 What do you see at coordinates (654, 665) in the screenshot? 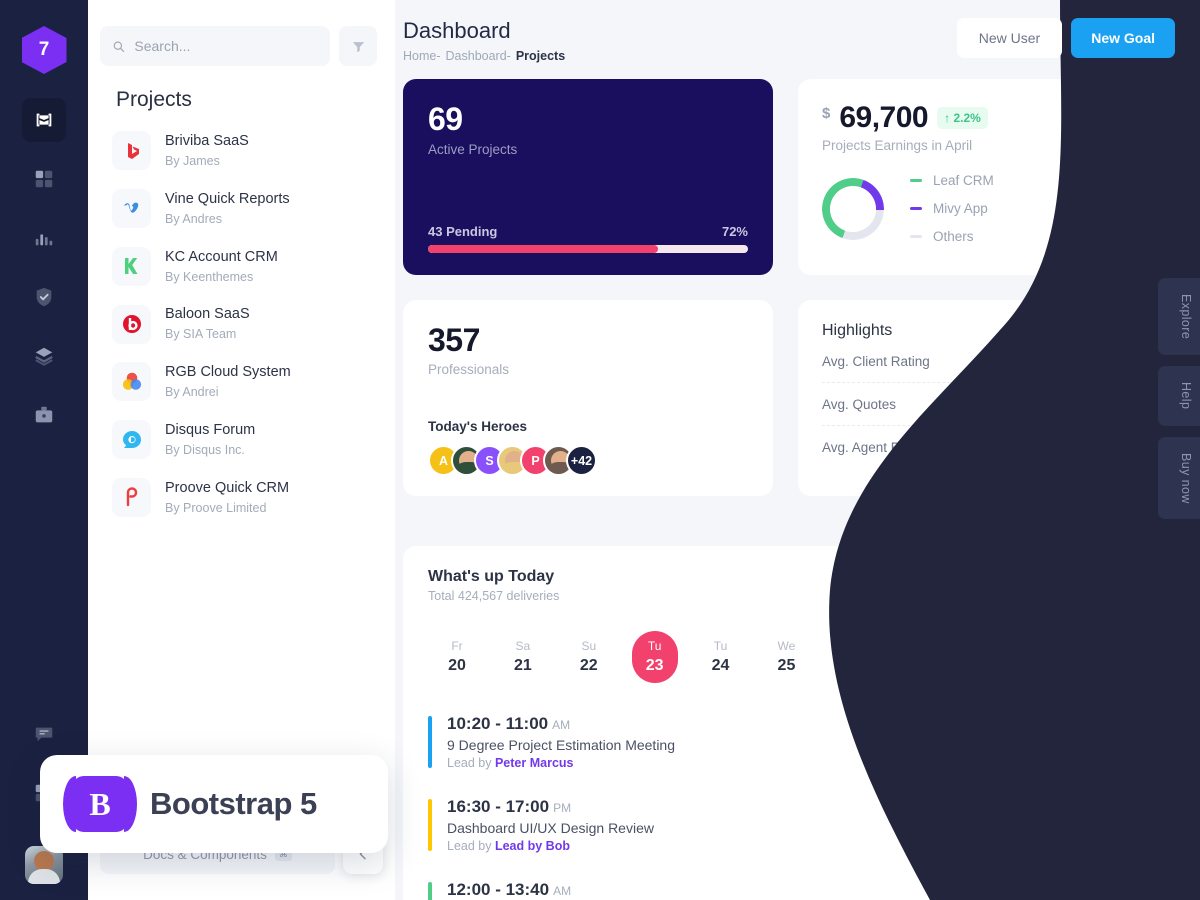
I see `calendar-day-number: 23` at bounding box center [654, 665].